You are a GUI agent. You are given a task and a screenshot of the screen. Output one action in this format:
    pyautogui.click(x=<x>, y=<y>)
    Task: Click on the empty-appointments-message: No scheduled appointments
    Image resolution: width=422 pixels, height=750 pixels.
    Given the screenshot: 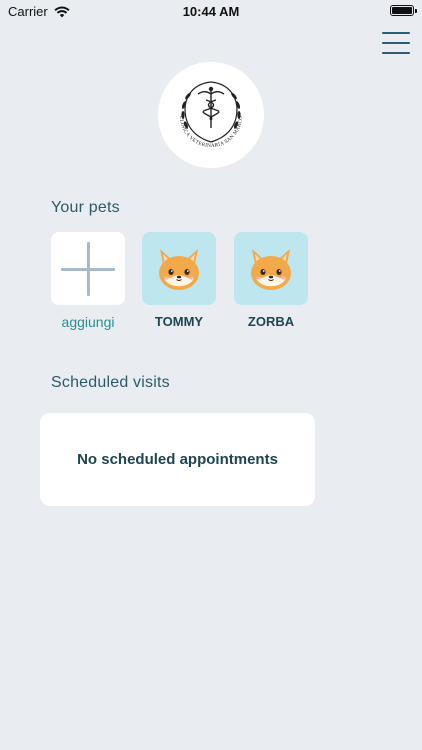 What is the action you would take?
    pyautogui.click(x=177, y=459)
    